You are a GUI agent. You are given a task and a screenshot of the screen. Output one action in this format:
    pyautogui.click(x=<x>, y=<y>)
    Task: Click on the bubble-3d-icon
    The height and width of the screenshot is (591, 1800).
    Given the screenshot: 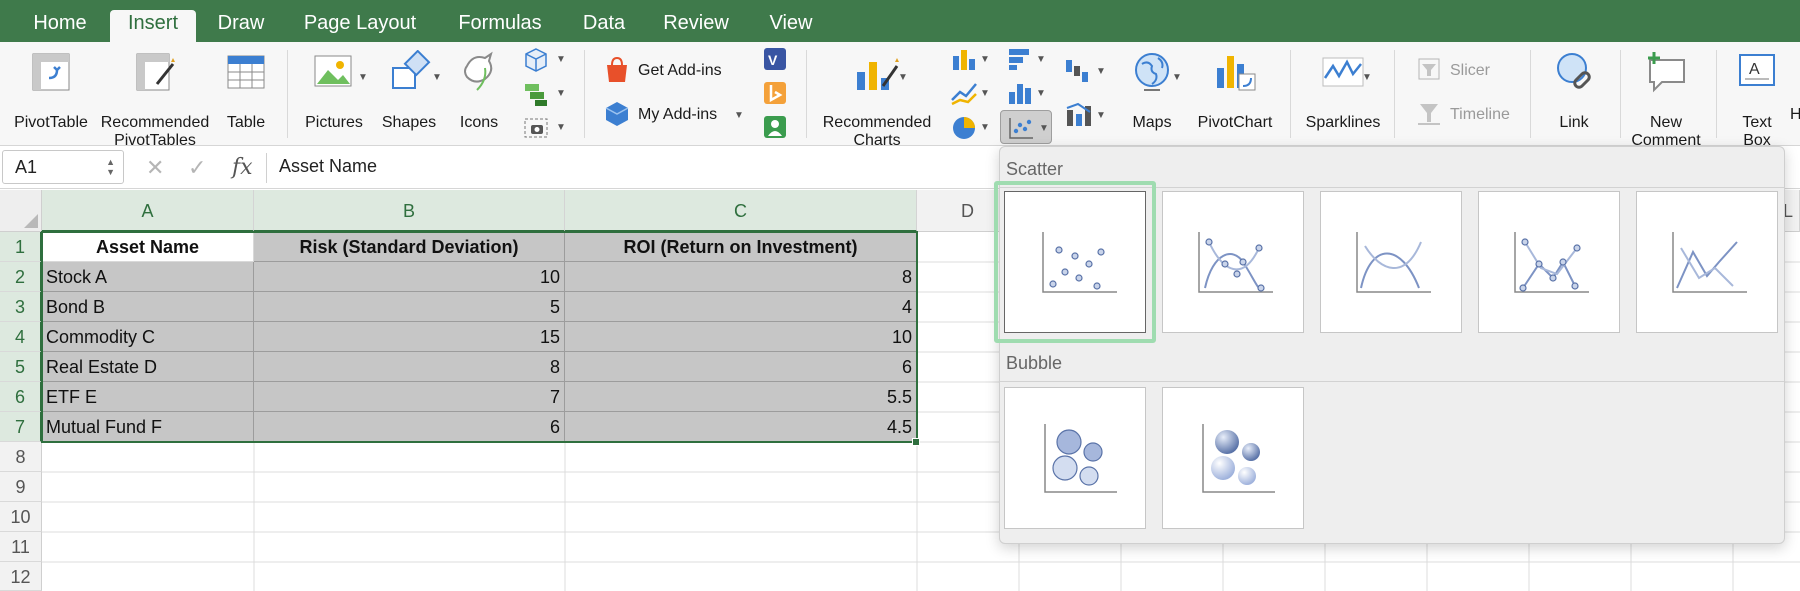 What is the action you would take?
    pyautogui.click(x=1238, y=458)
    